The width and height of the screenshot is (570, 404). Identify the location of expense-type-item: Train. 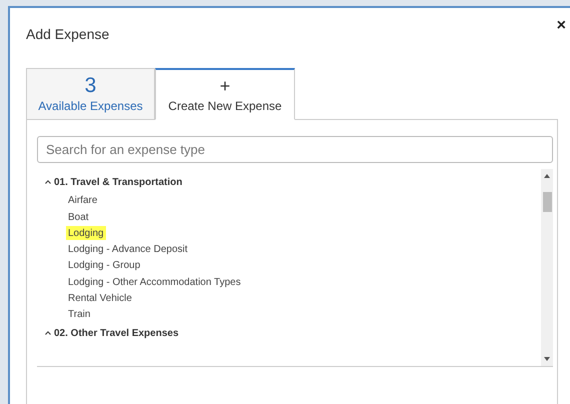
(79, 315).